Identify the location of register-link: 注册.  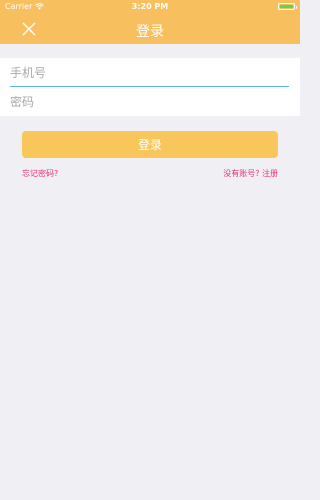
(270, 173).